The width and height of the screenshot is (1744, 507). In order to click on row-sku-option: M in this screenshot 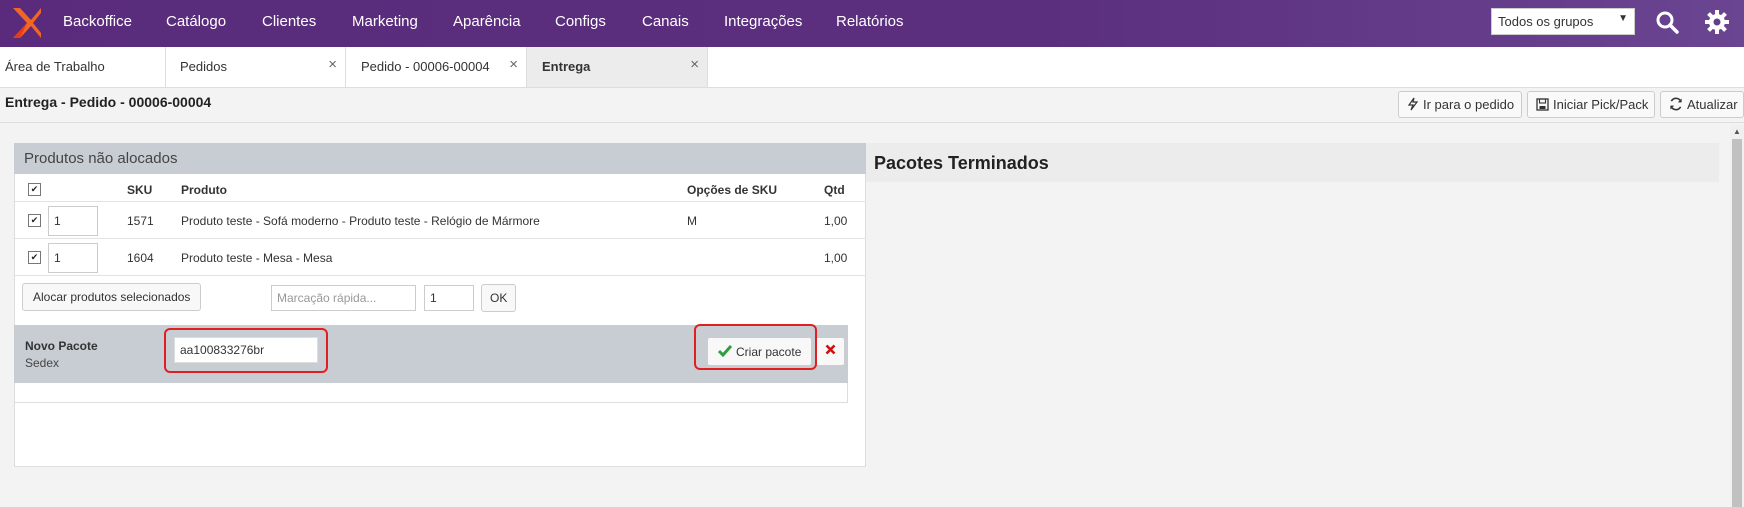, I will do `click(692, 221)`.